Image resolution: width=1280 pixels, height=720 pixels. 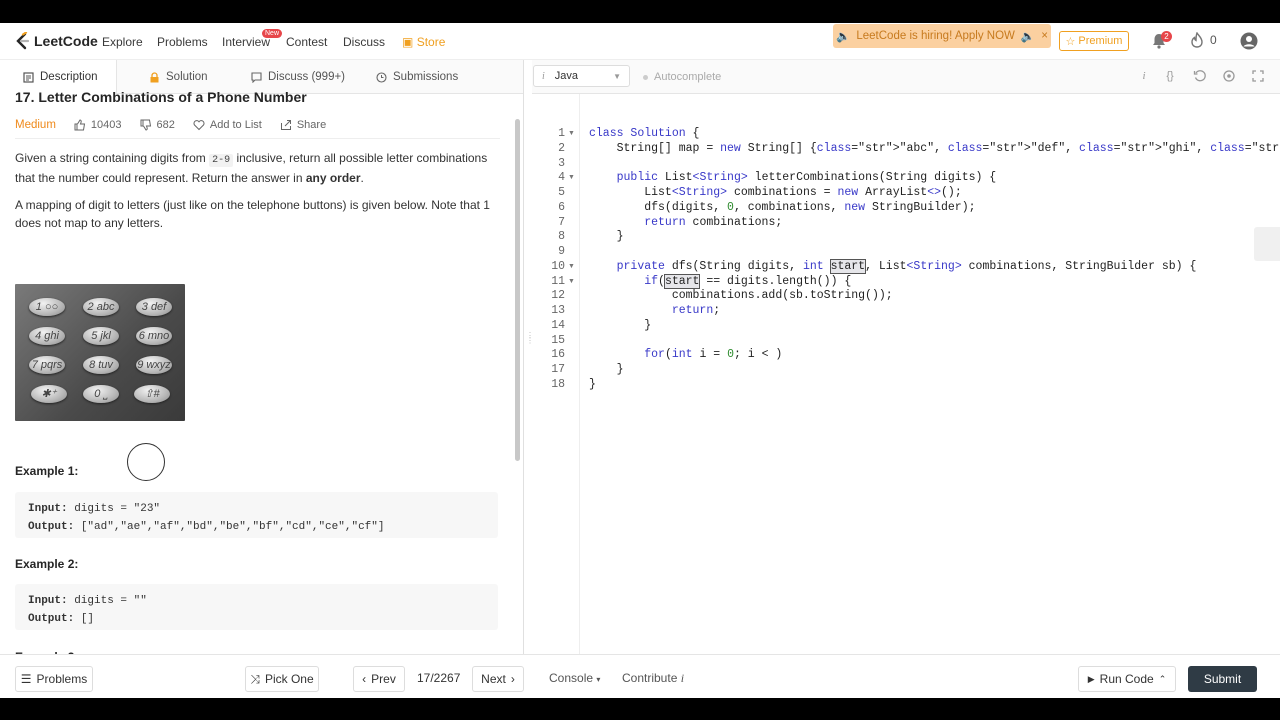 I want to click on pick-one-label: Pick One, so click(x=289, y=679).